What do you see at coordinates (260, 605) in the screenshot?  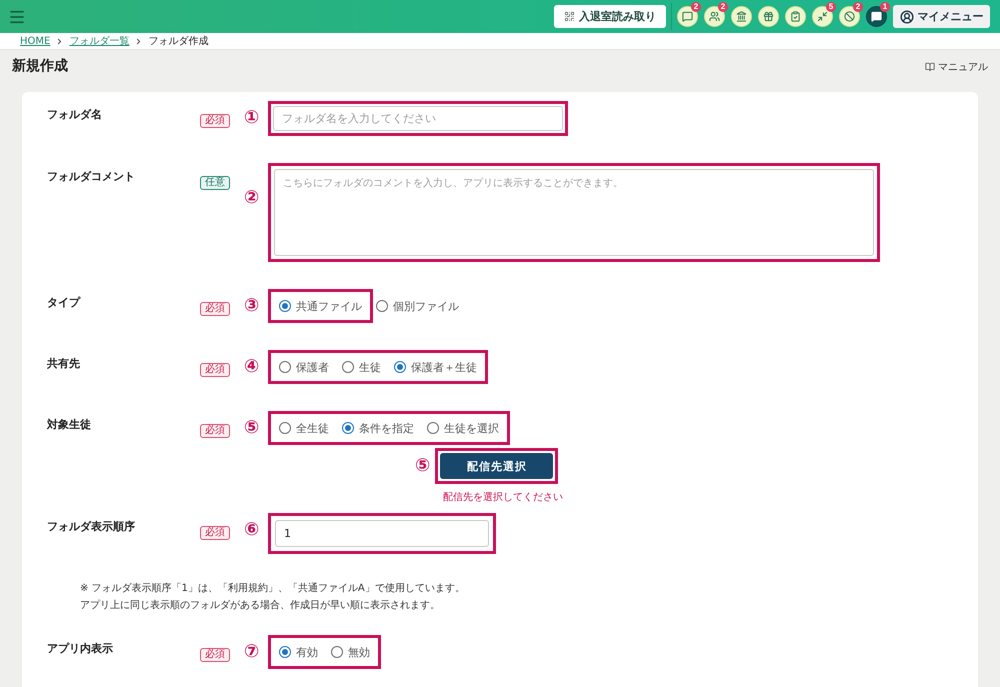 I see `note-text: アプリ上に同じ表示順のフォルダがある場合、作成日が早い順に表示されます。` at bounding box center [260, 605].